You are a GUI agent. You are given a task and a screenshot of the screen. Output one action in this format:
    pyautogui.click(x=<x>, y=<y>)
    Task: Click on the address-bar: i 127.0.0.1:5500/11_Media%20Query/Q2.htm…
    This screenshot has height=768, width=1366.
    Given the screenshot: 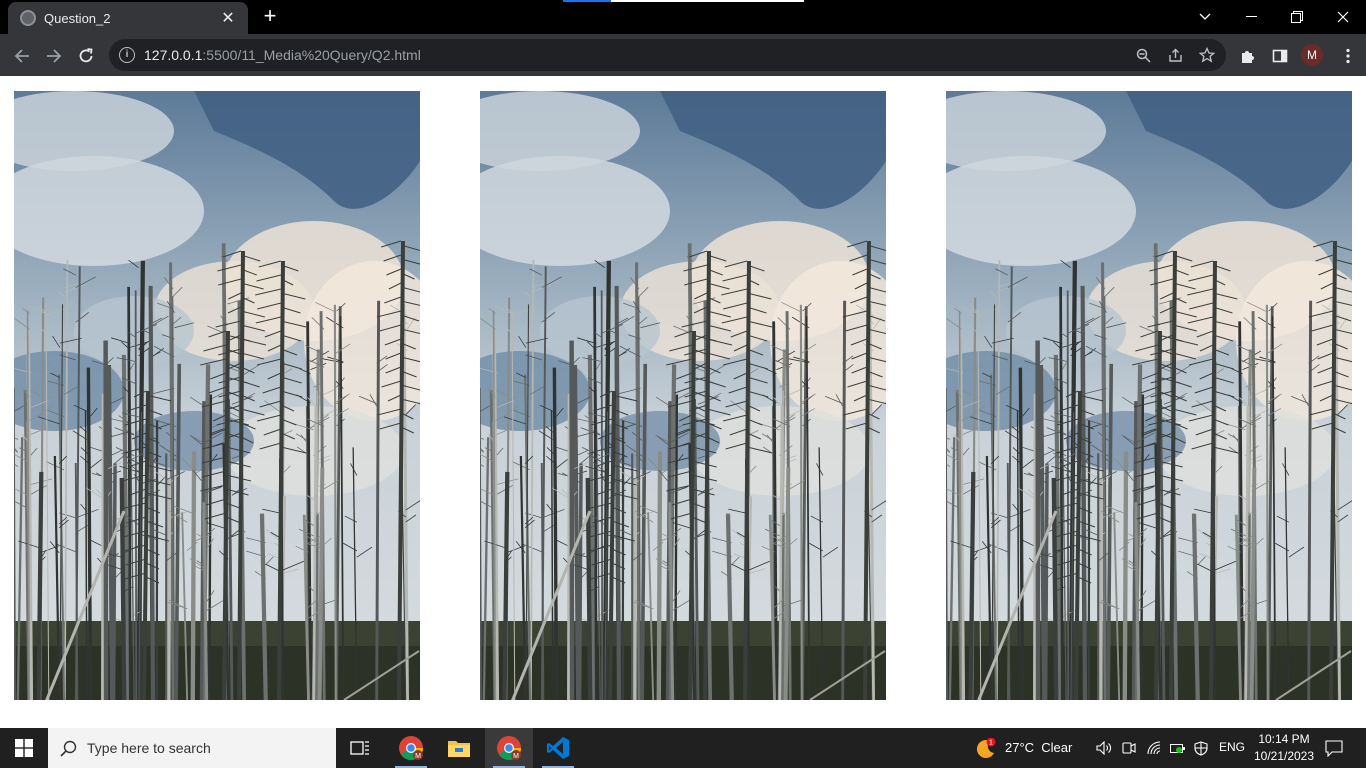 What is the action you would take?
    pyautogui.click(x=667, y=55)
    